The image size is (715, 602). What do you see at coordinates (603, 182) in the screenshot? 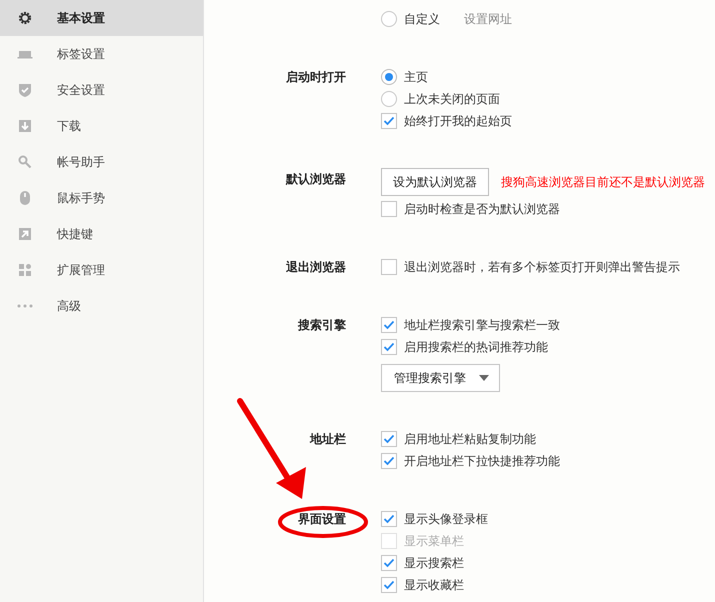
I see `default-browser-warning: 搜狗高速浏览器目前还不是默认浏览器` at bounding box center [603, 182].